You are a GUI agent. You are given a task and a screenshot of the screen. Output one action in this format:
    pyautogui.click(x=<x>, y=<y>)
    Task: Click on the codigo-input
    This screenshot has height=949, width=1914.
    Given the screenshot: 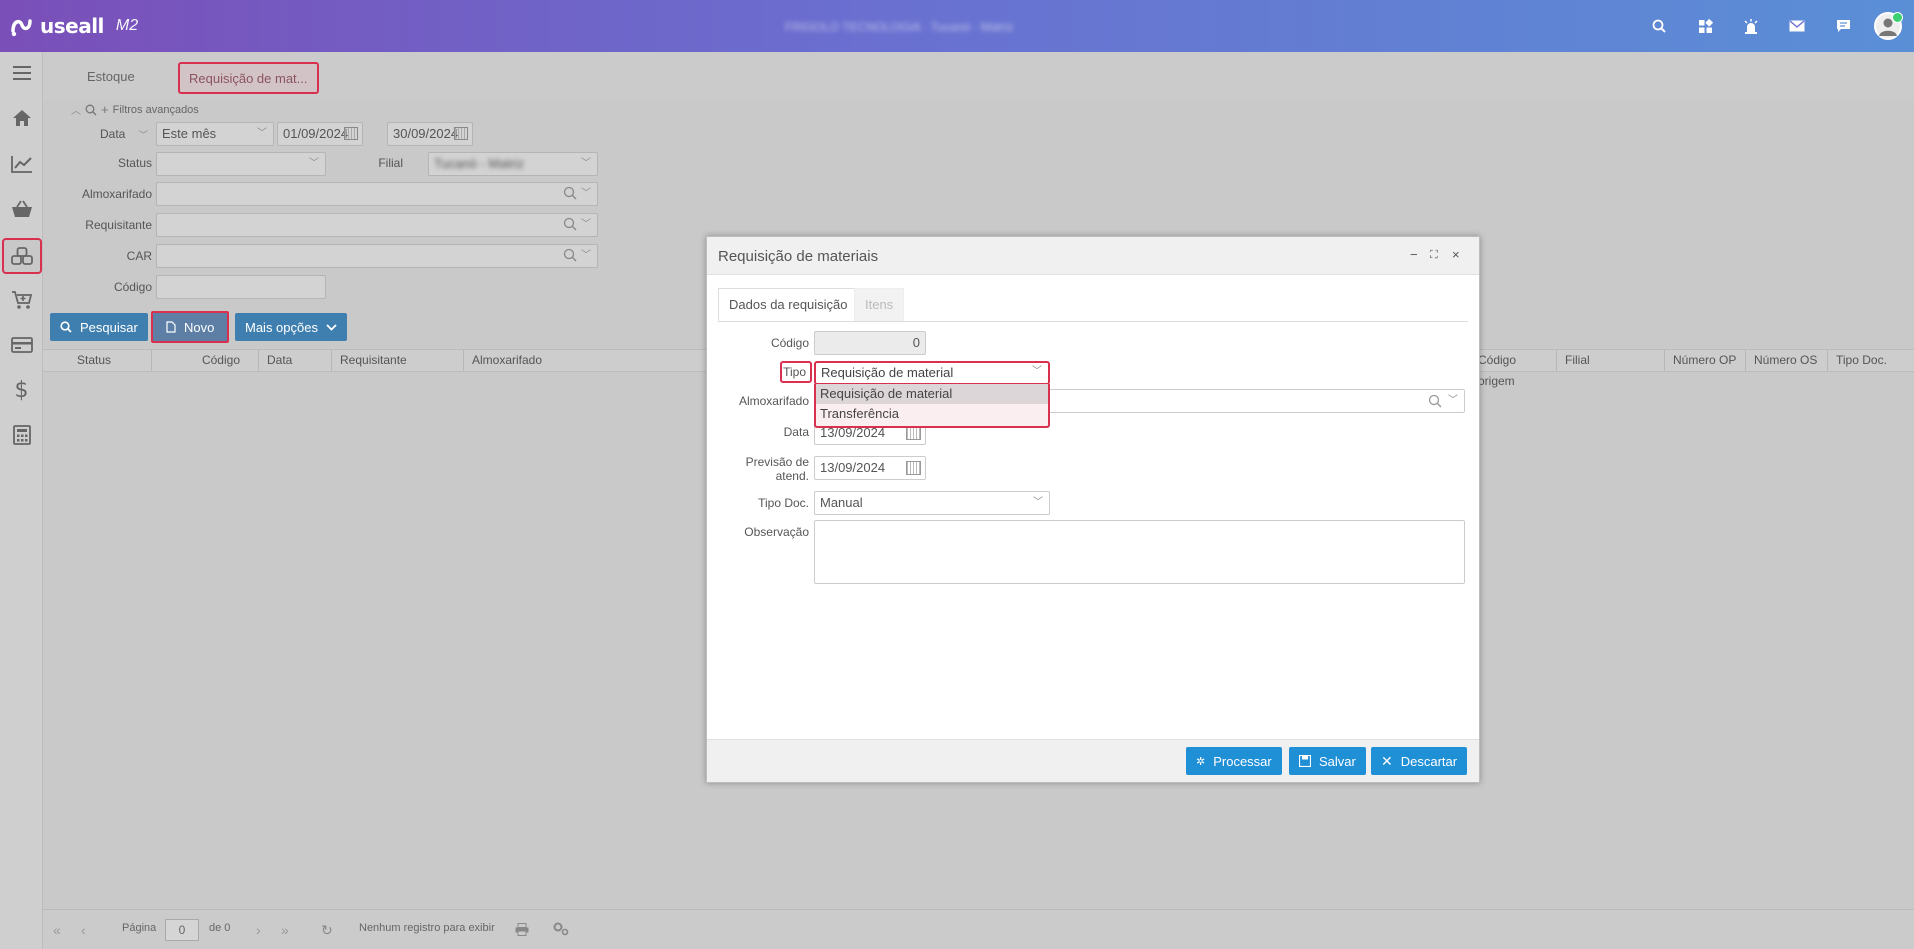 What is the action you would take?
    pyautogui.click(x=241, y=287)
    